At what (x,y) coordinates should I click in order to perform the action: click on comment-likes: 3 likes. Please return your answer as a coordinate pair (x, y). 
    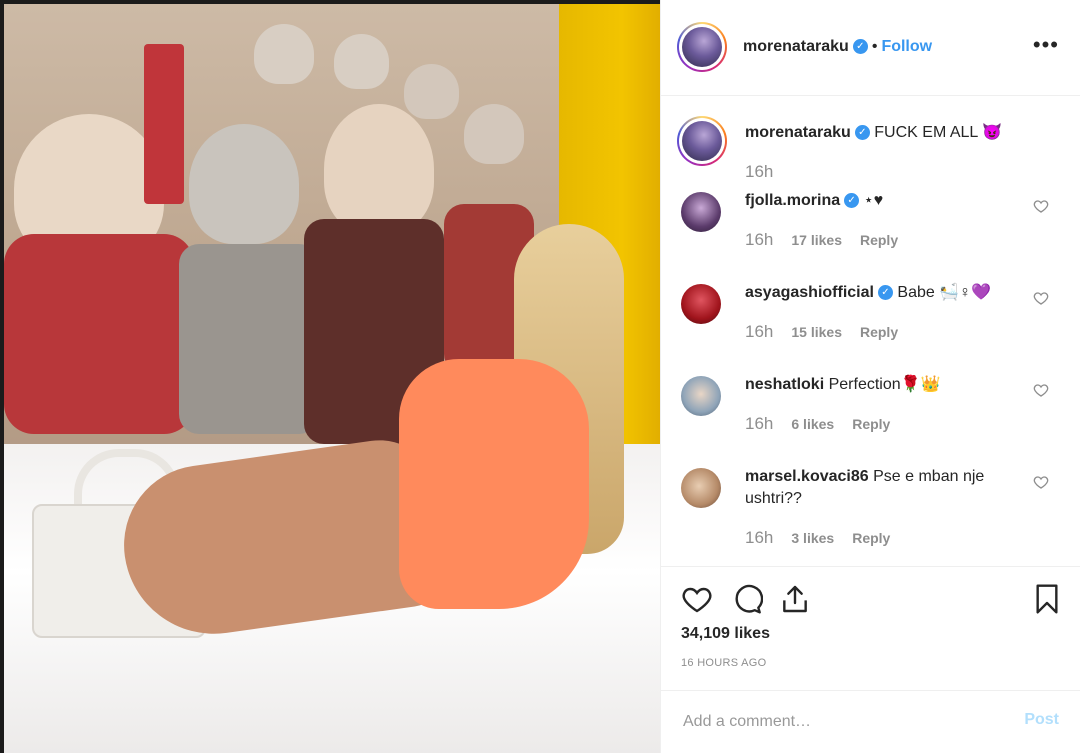
    Looking at the image, I should click on (812, 538).